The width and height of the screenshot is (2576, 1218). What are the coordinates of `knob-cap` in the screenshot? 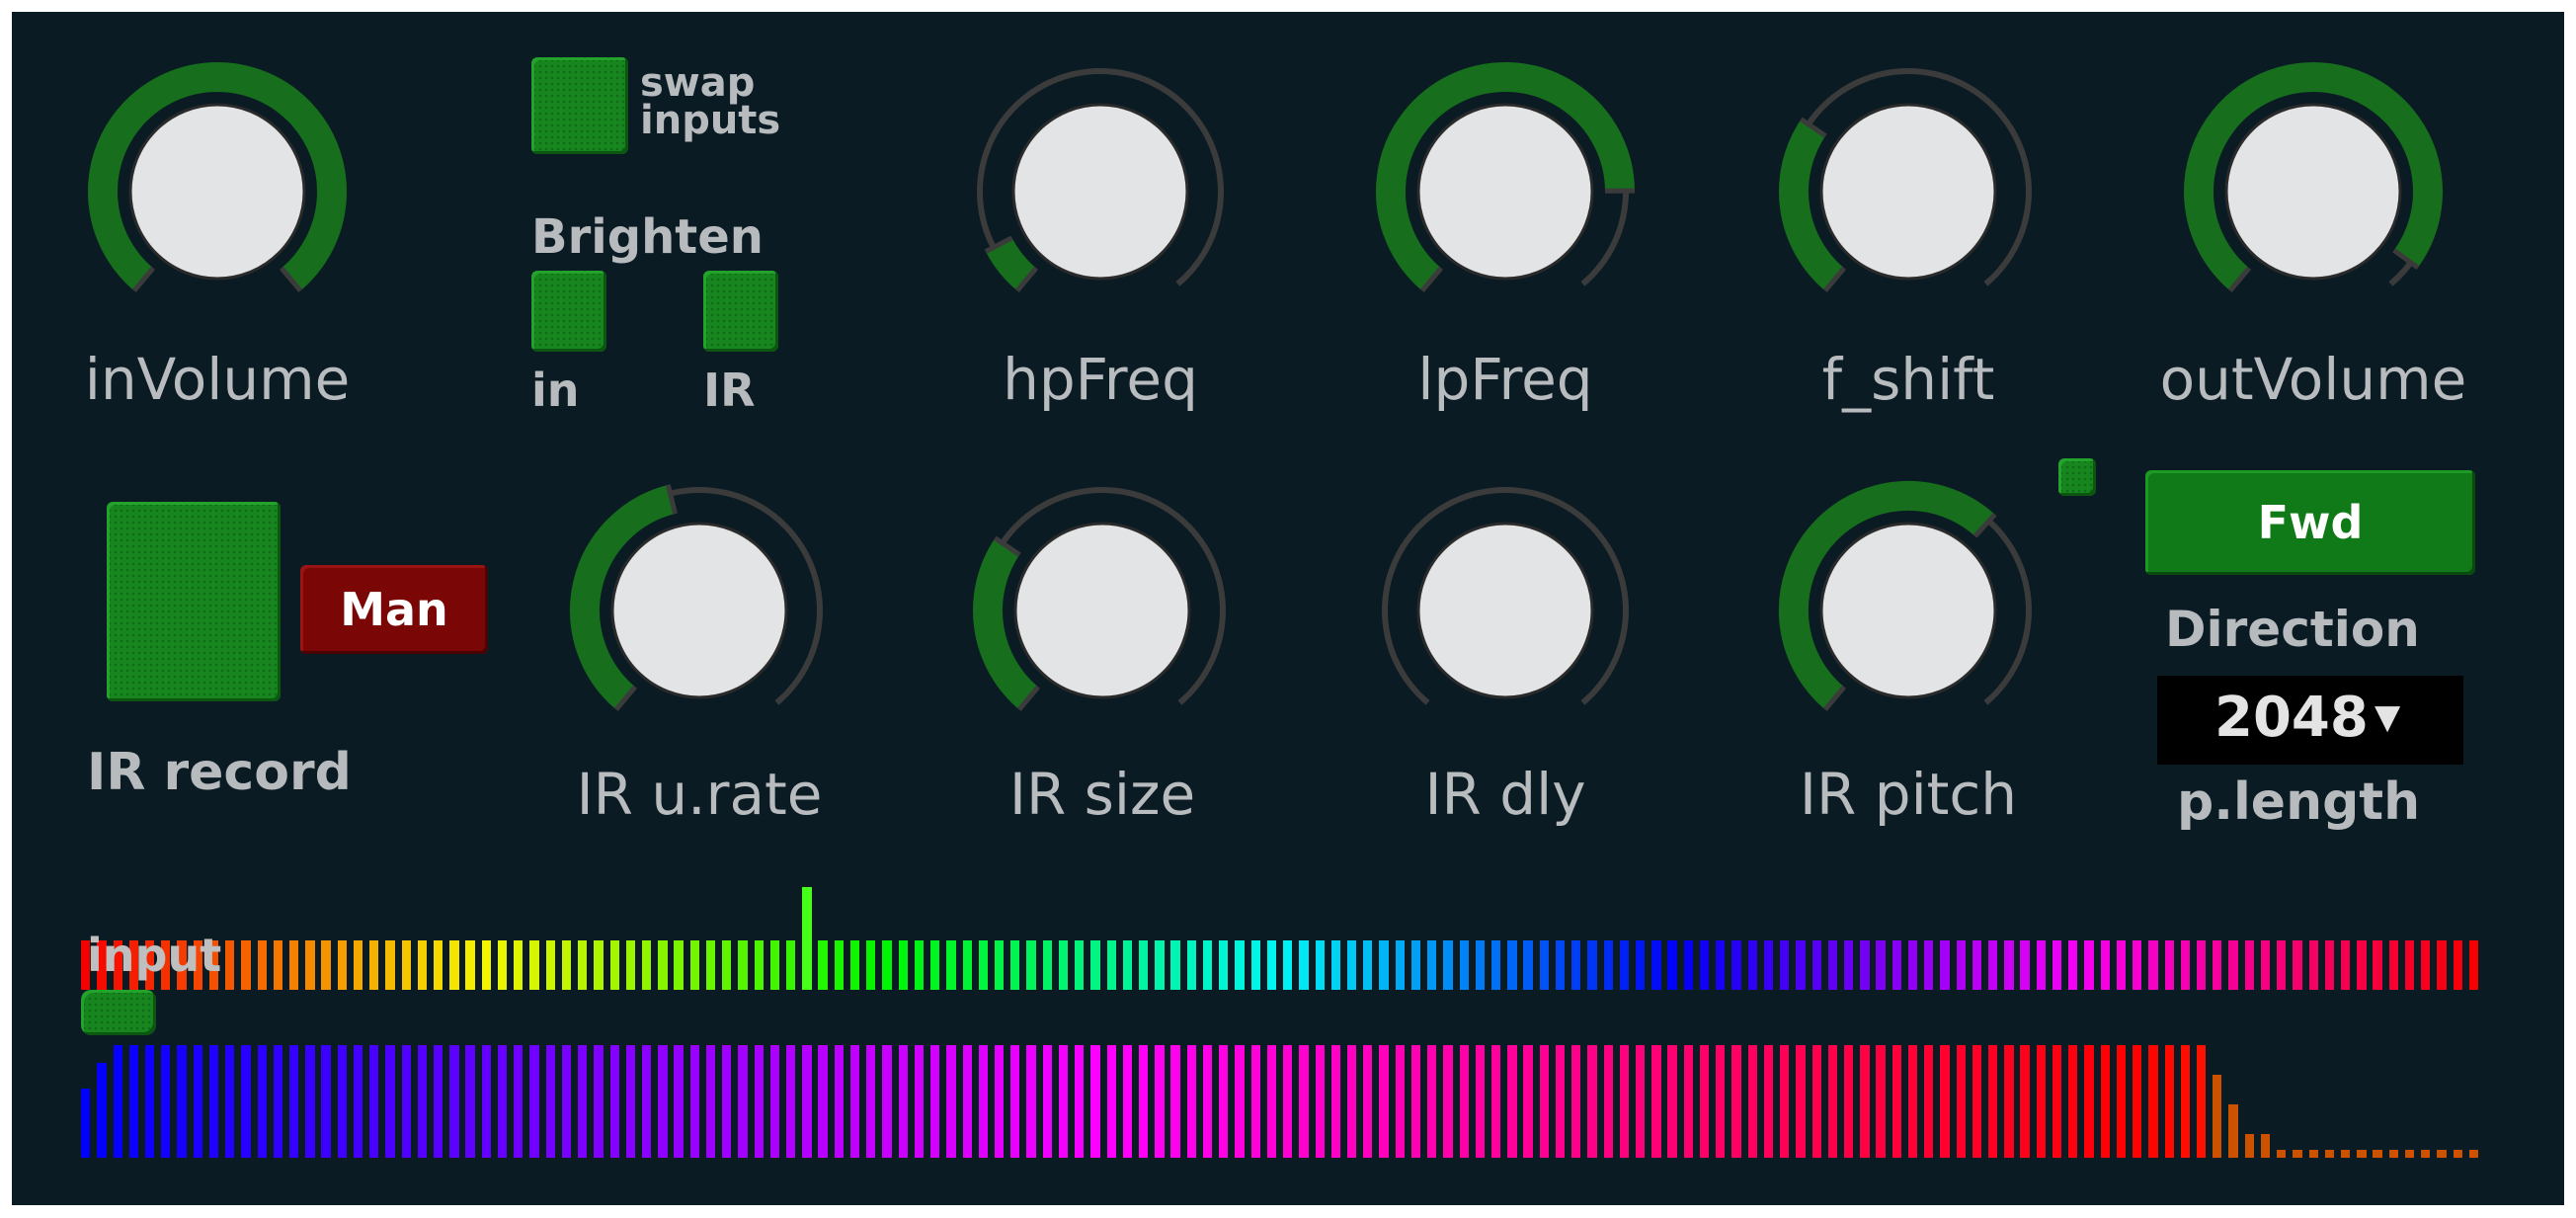 It's located at (1505, 610).